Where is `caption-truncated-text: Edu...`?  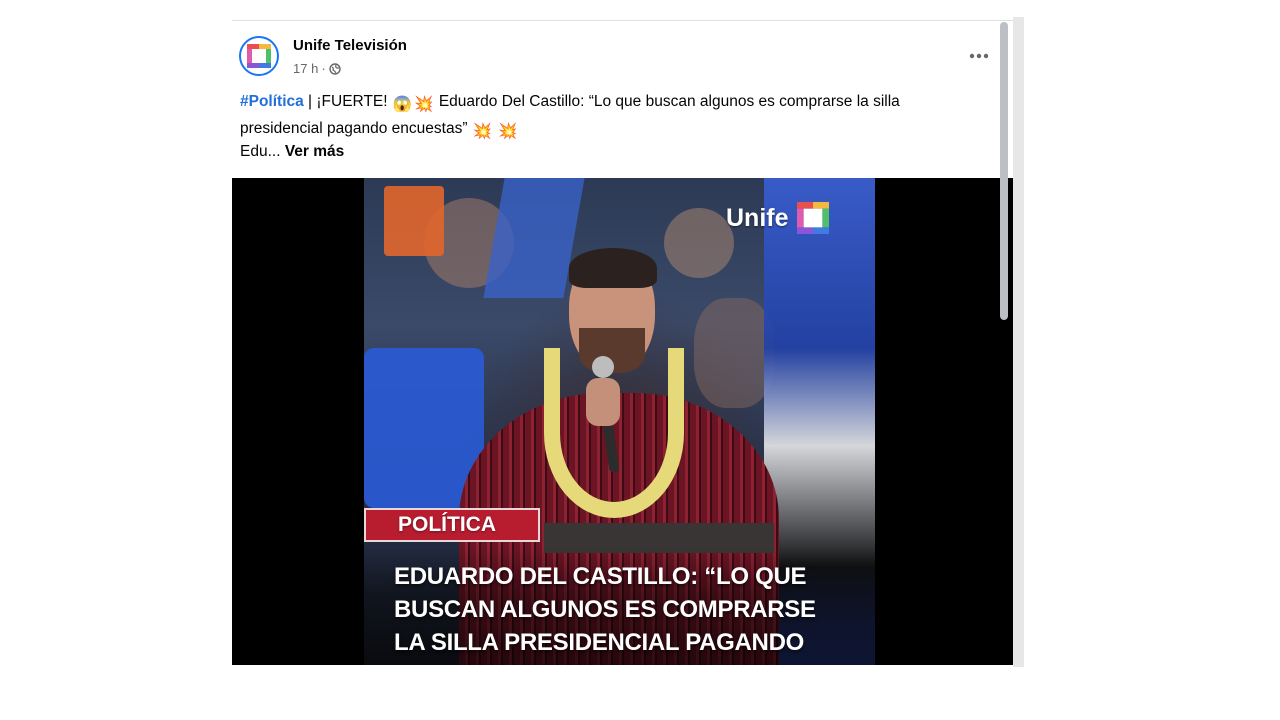
caption-truncated-text: Edu... is located at coordinates (262, 151).